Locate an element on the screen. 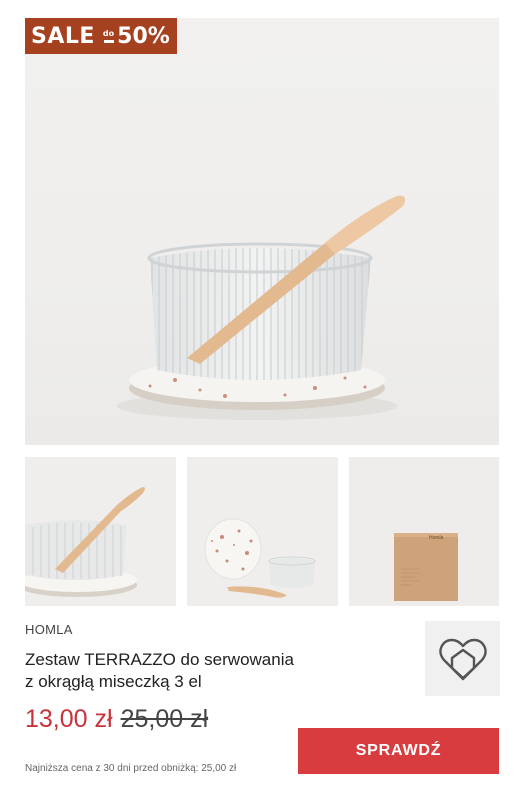  product-brand: HOMLA is located at coordinates (49, 629).